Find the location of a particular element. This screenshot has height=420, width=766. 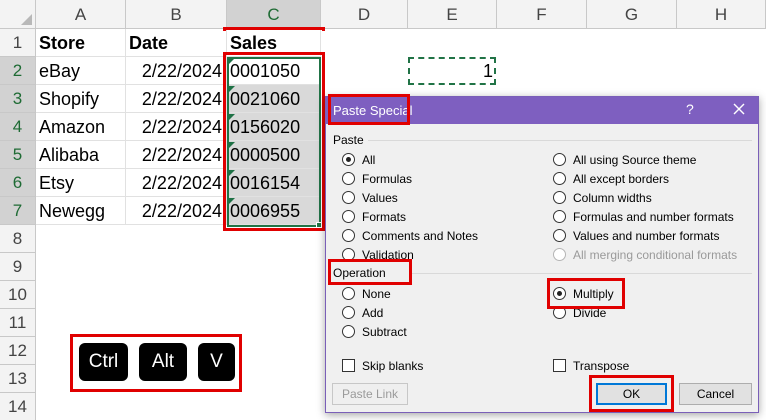

radio-except-borders is located at coordinates (559, 178).